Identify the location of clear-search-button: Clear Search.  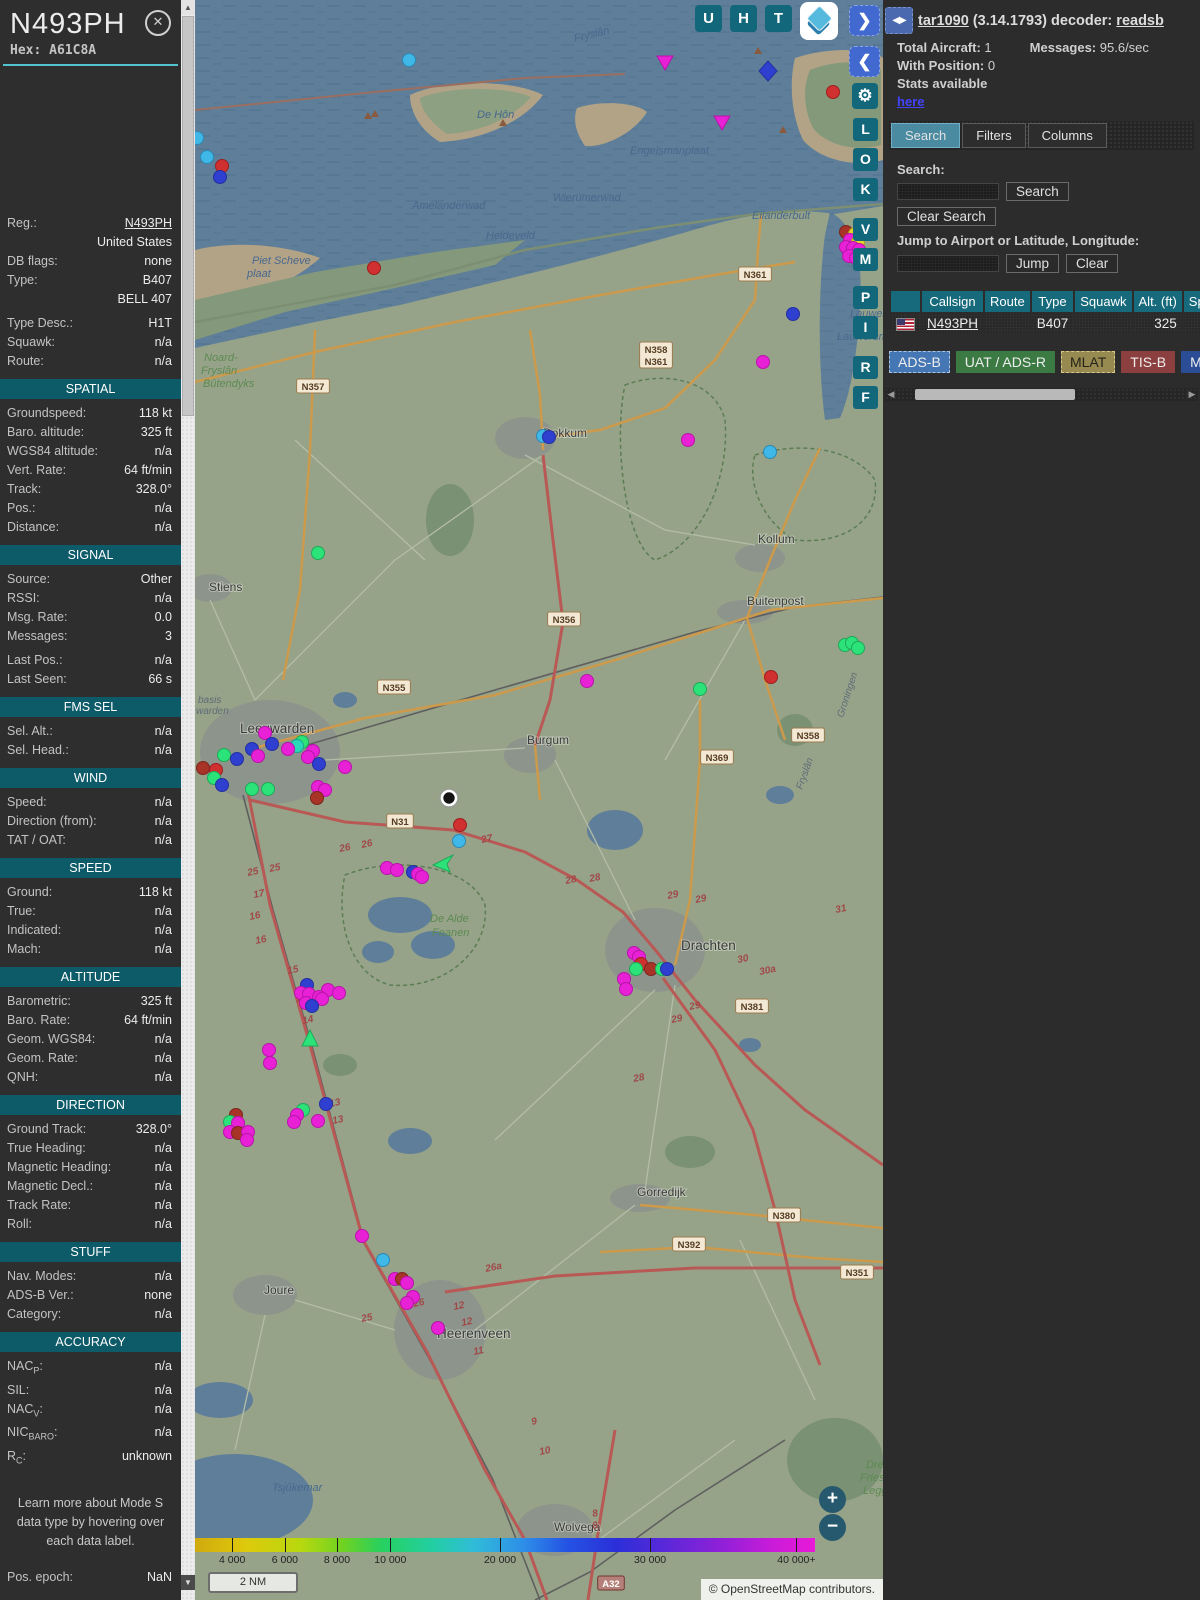
(946, 216).